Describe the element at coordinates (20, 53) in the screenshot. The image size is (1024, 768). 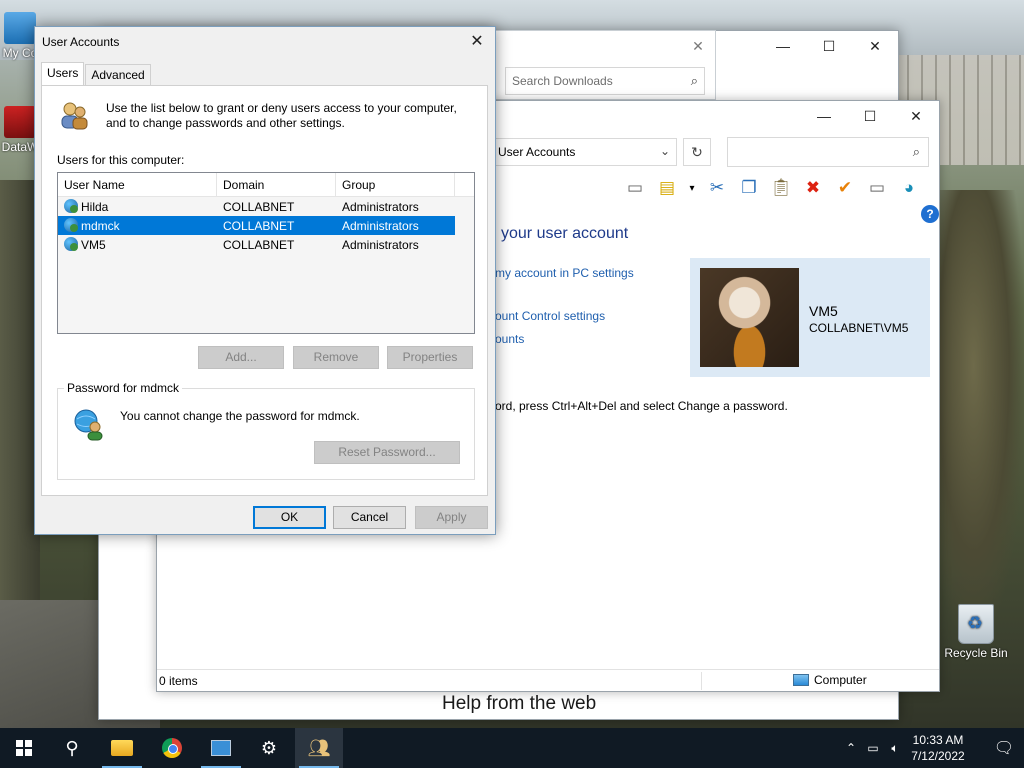
I see `desktop-icon-label: My Co` at that location.